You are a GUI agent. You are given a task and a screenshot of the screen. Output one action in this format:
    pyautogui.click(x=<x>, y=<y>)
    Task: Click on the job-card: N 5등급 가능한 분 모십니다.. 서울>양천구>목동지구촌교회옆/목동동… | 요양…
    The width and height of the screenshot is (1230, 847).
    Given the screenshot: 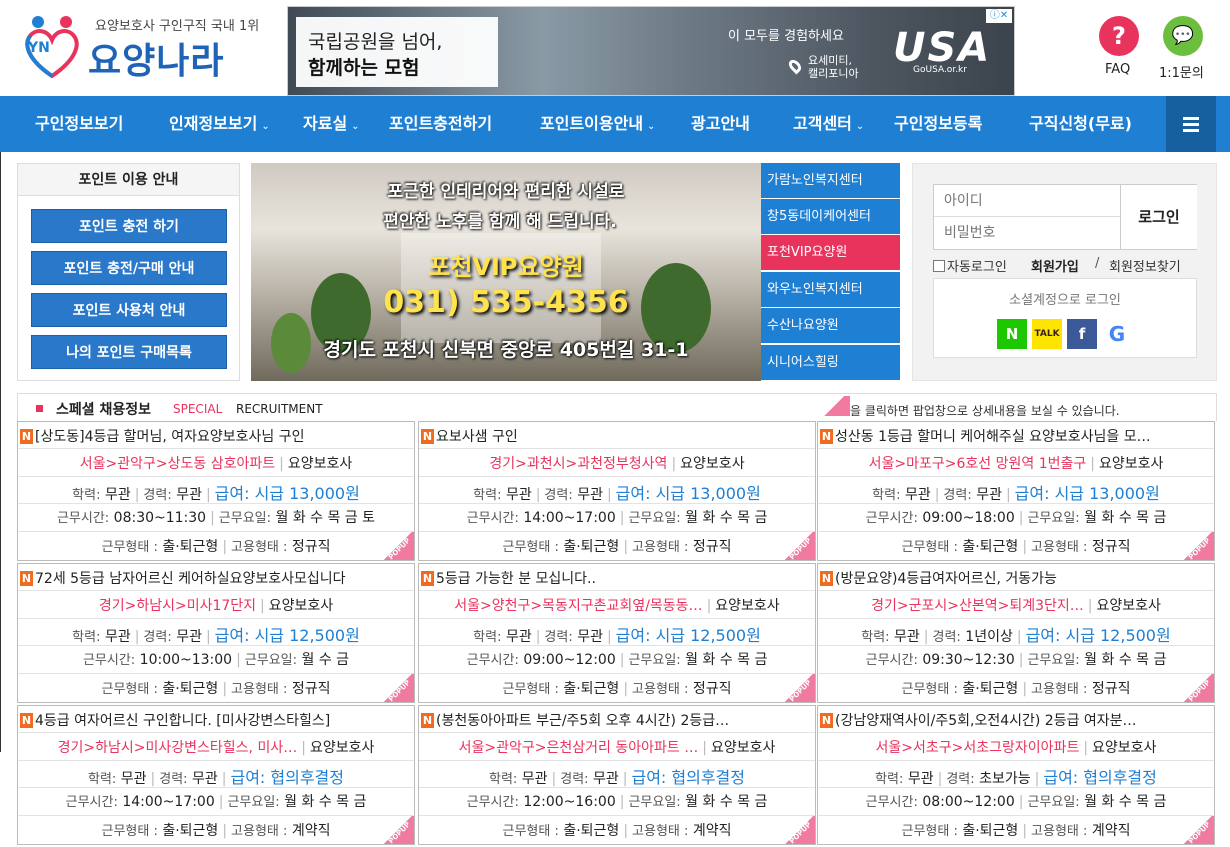 What is the action you would take?
    pyautogui.click(x=617, y=633)
    